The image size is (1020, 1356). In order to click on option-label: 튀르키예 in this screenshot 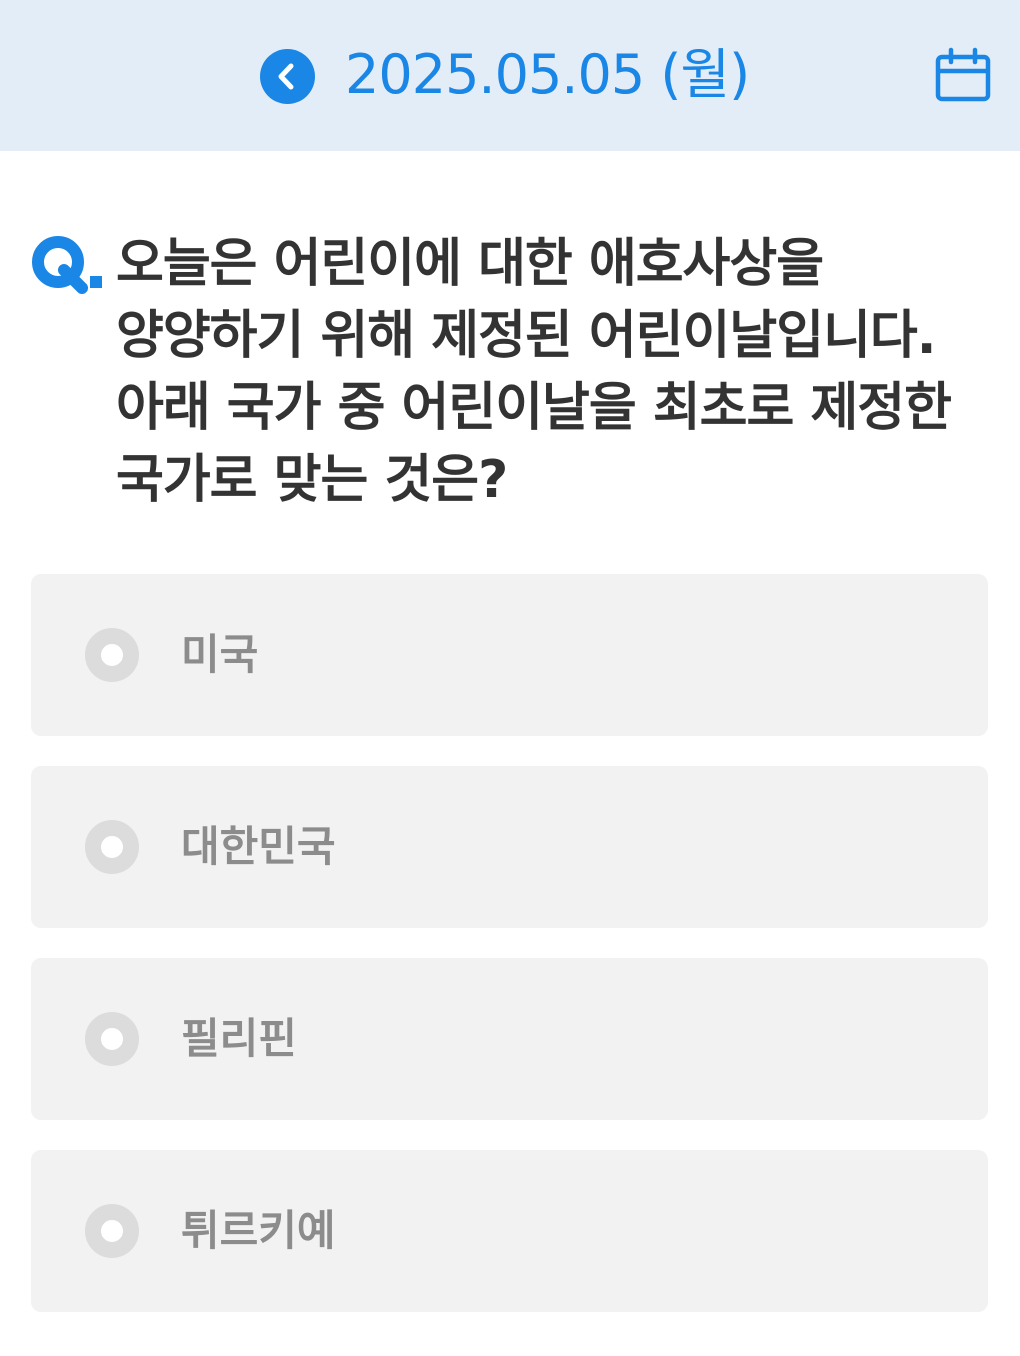, I will do `click(258, 1230)`.